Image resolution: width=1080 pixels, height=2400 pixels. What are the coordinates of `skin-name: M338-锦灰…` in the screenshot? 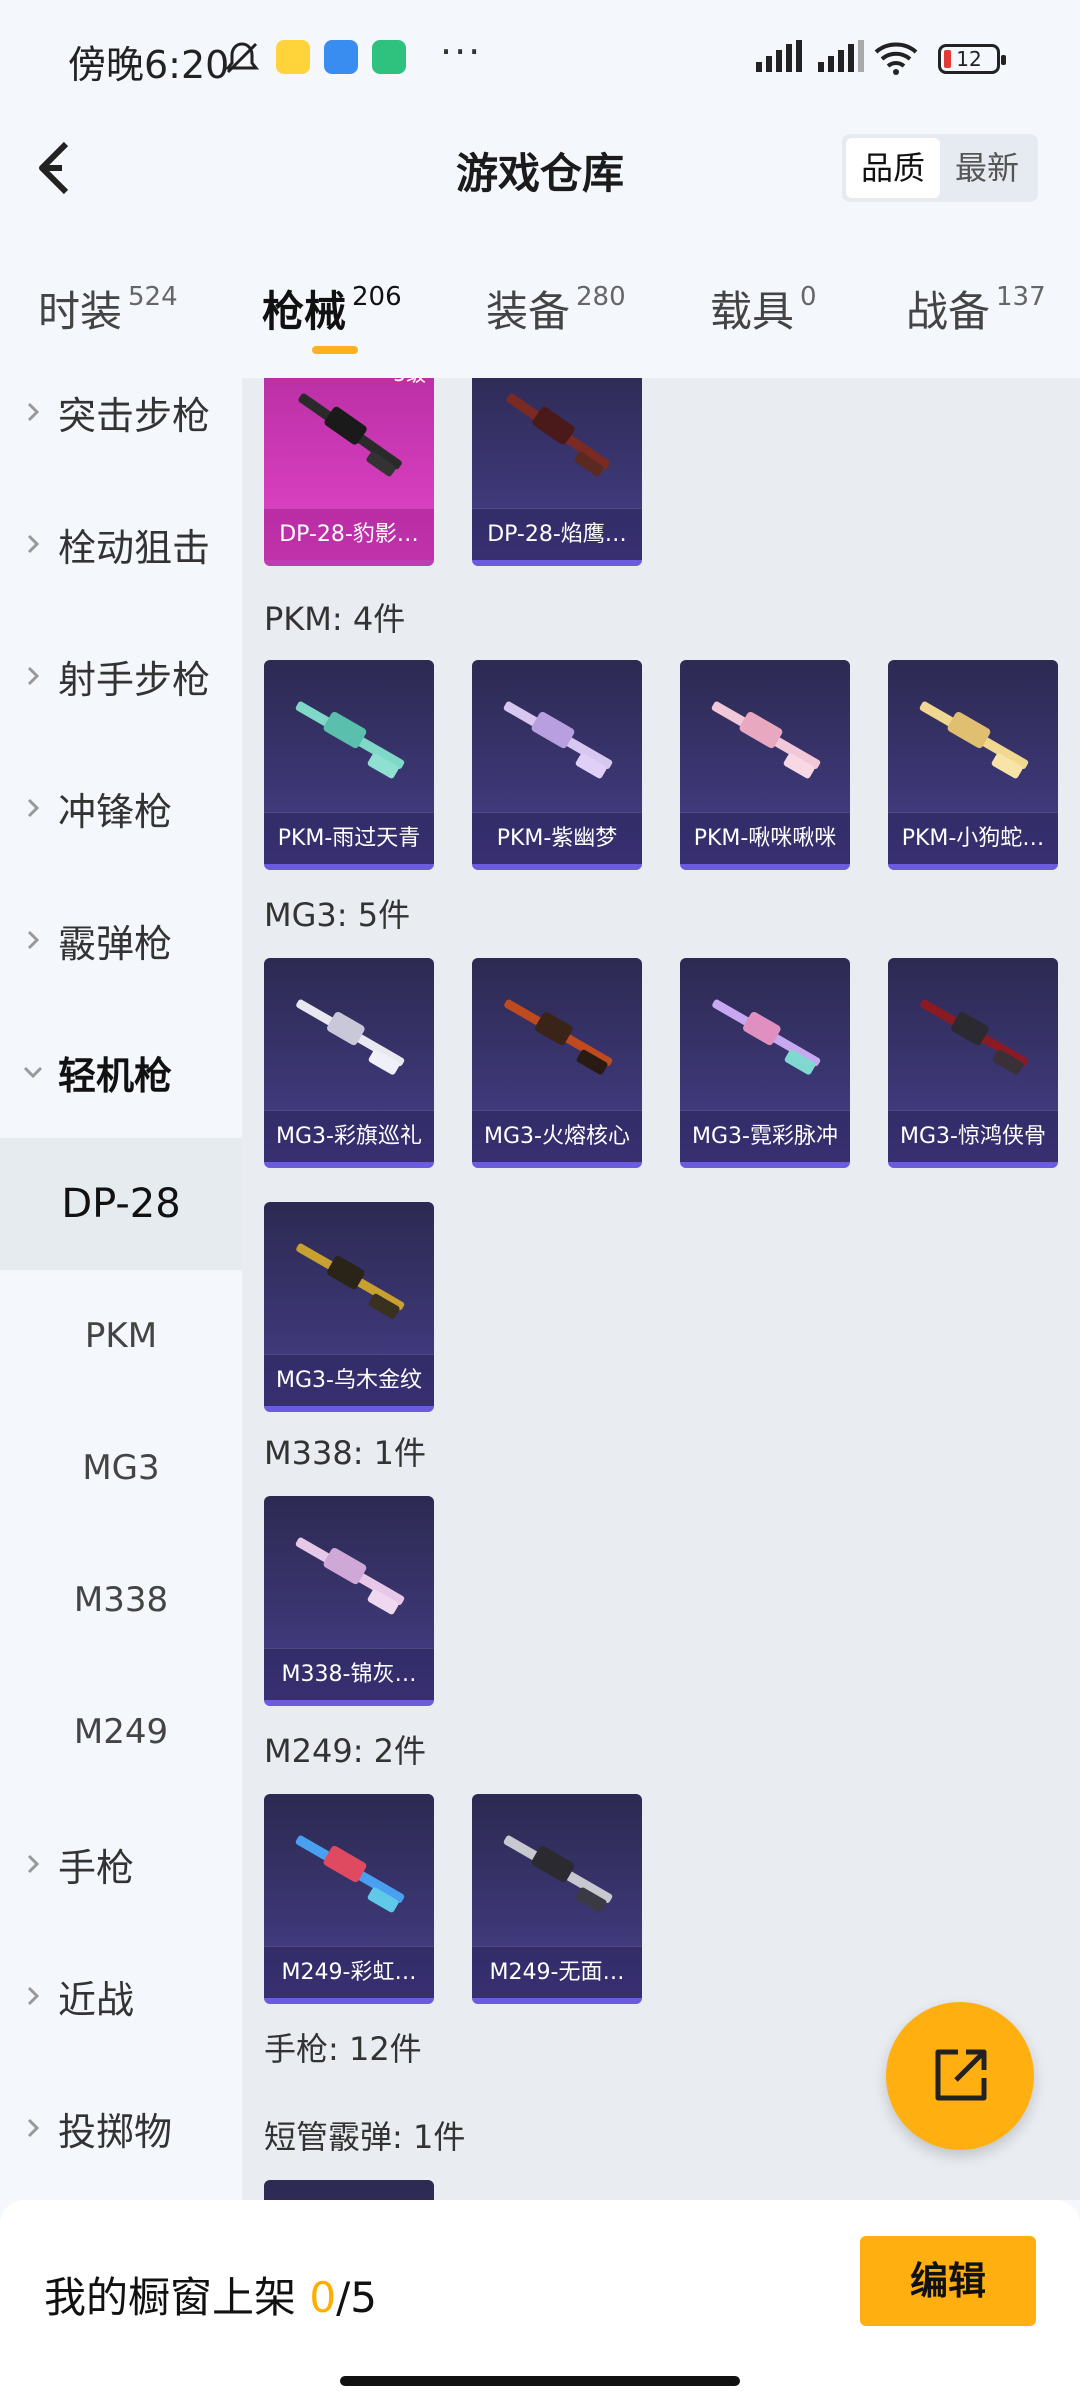 It's located at (349, 1674).